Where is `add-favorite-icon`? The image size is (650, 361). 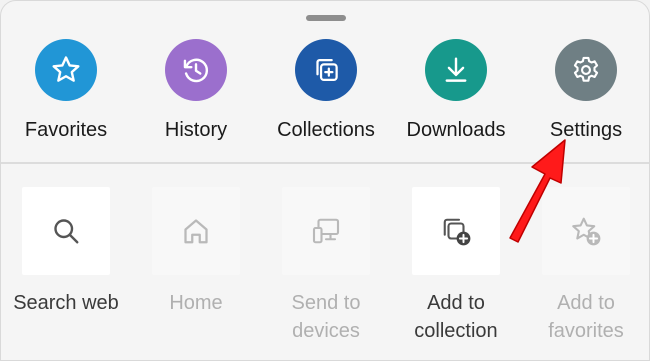 add-favorite-icon is located at coordinates (586, 231).